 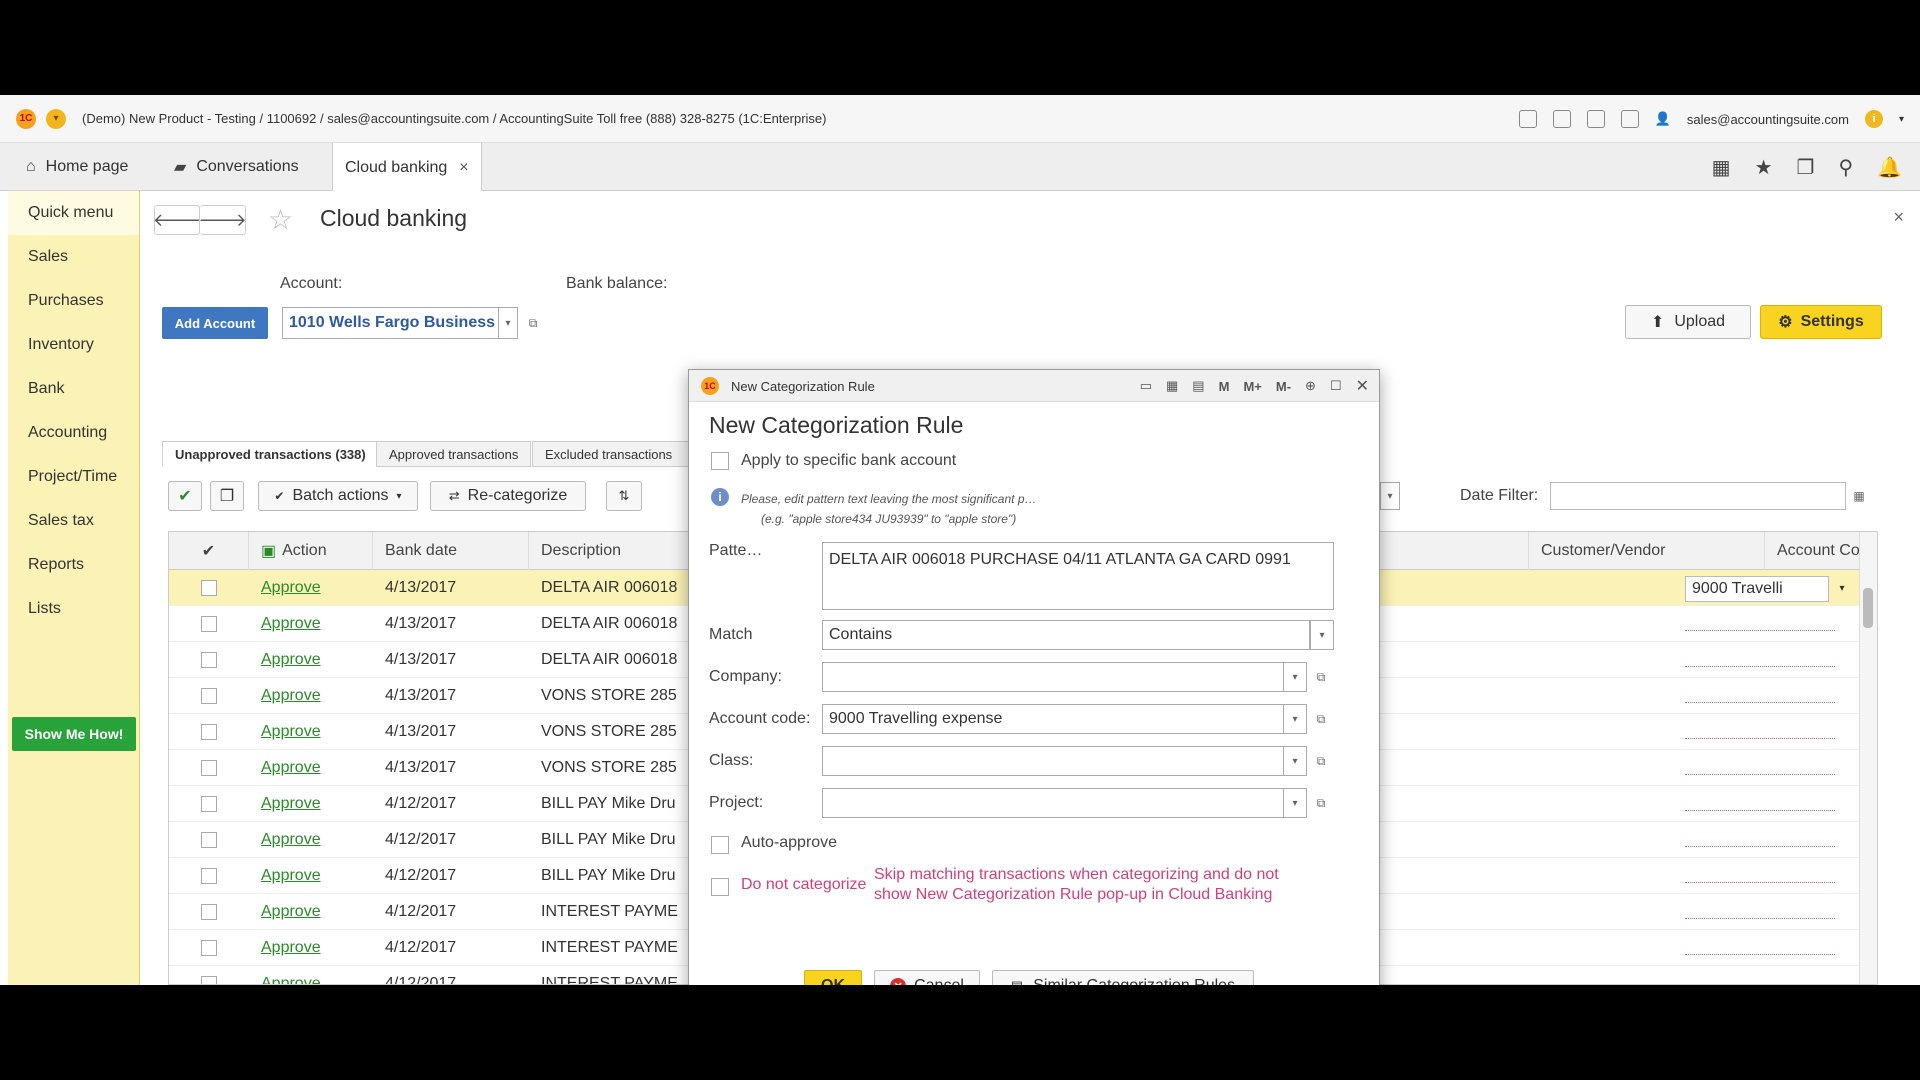 I want to click on table-scrollbar, so click(x=1868, y=758).